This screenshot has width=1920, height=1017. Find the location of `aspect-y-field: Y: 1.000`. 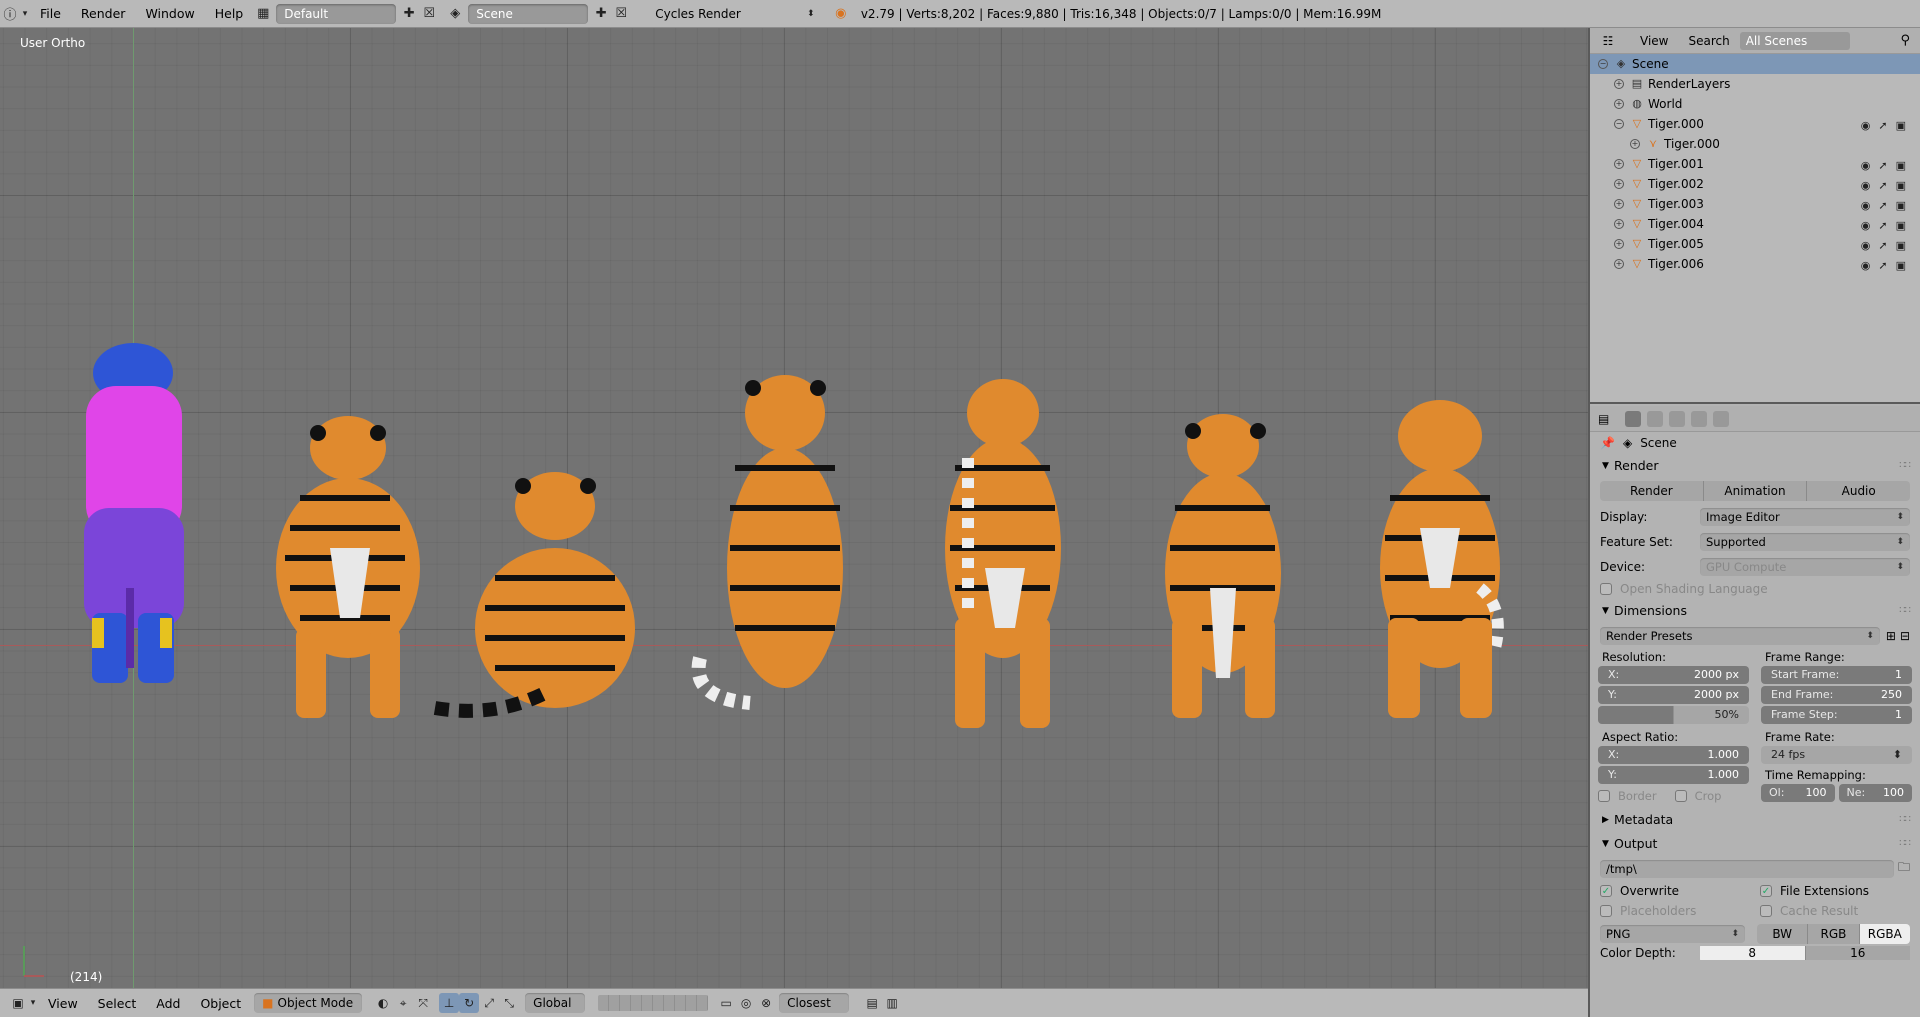

aspect-y-field: Y: 1.000 is located at coordinates (1673, 775).